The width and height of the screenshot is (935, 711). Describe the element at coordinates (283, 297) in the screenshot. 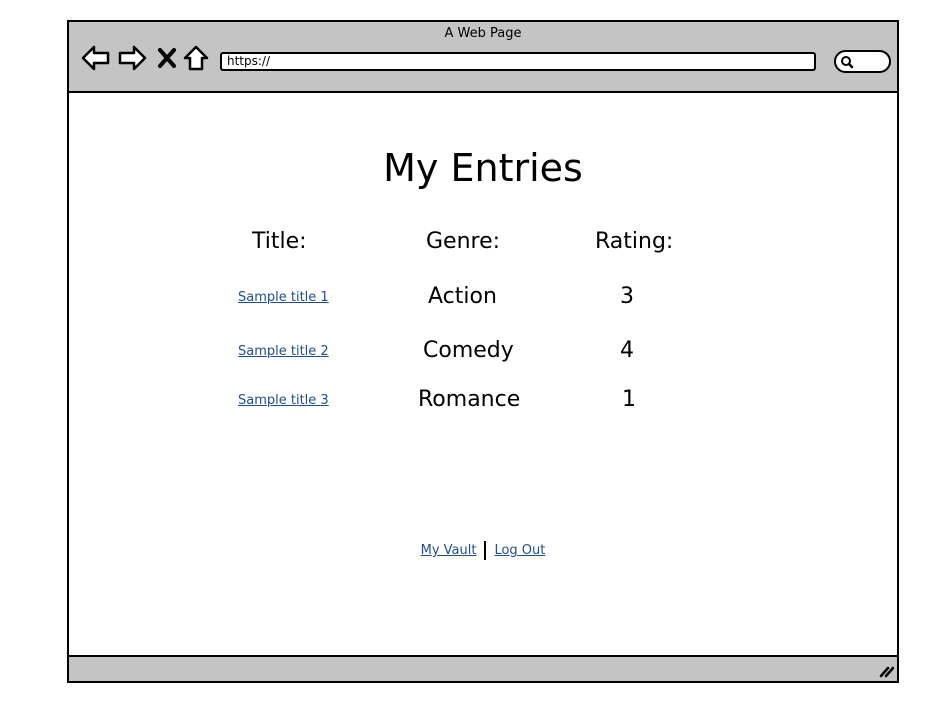

I see `entry-title-link: Sample title 1` at that location.